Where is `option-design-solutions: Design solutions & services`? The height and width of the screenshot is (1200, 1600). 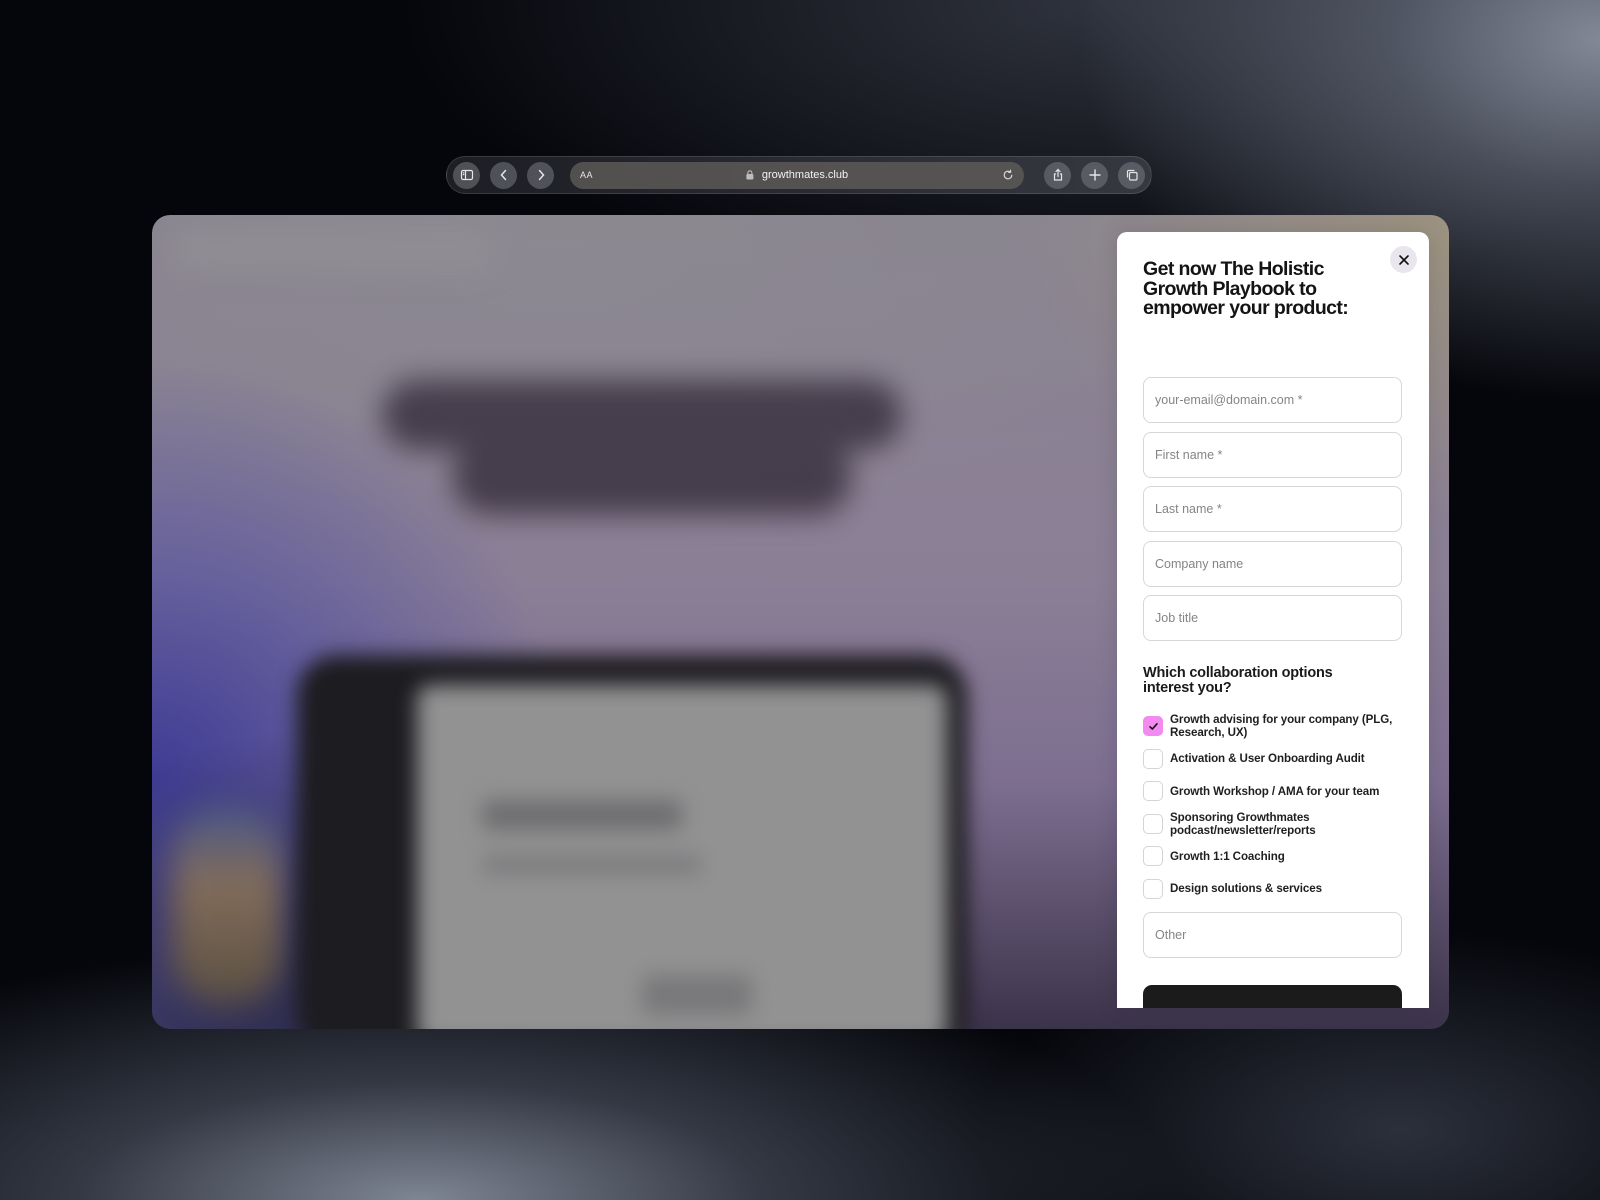 option-design-solutions: Design solutions & services is located at coordinates (1272, 889).